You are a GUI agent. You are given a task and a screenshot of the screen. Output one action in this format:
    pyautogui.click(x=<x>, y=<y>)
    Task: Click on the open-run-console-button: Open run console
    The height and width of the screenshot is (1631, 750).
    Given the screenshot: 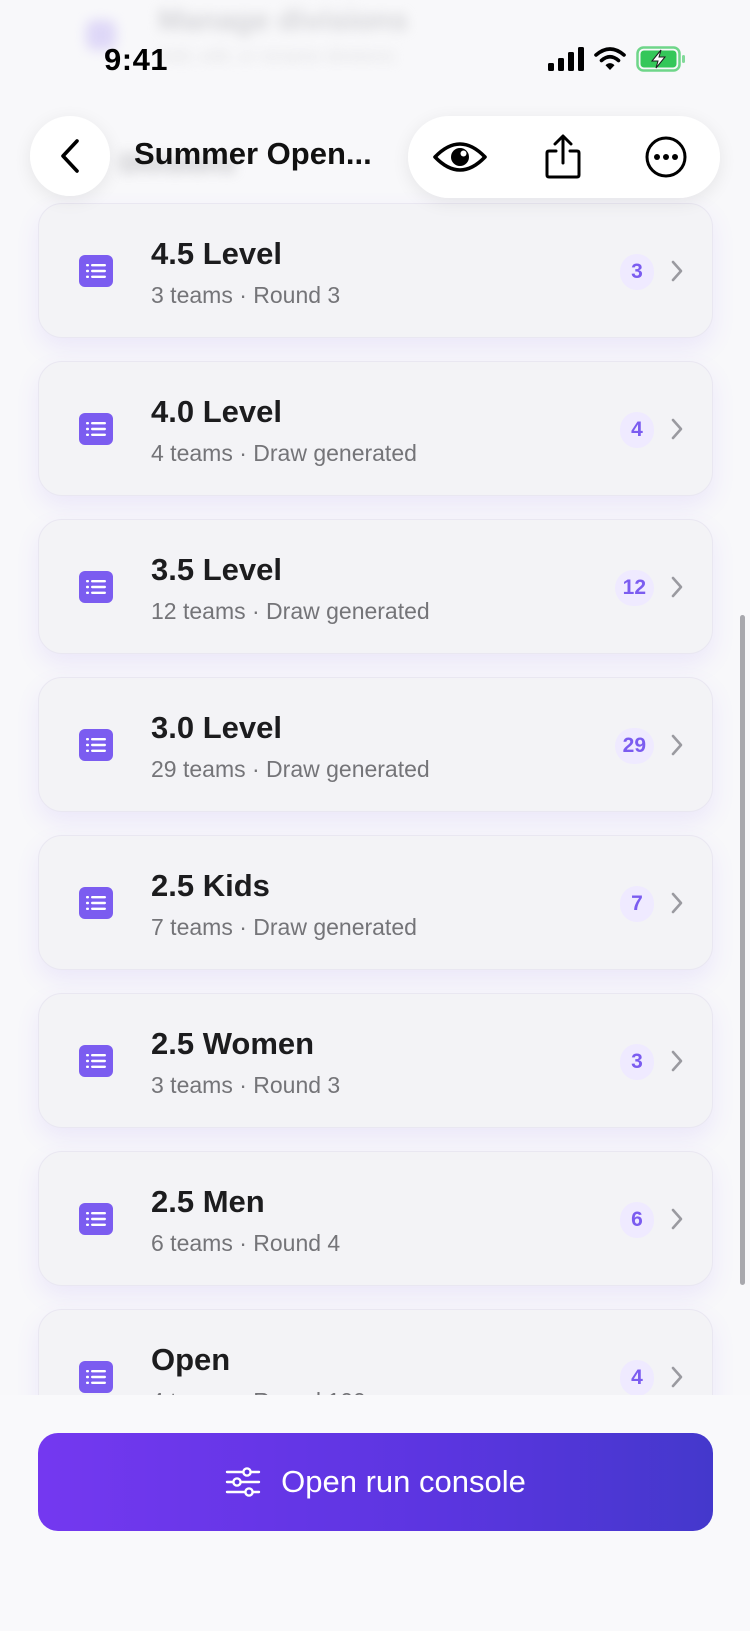 What is the action you would take?
    pyautogui.click(x=375, y=1482)
    